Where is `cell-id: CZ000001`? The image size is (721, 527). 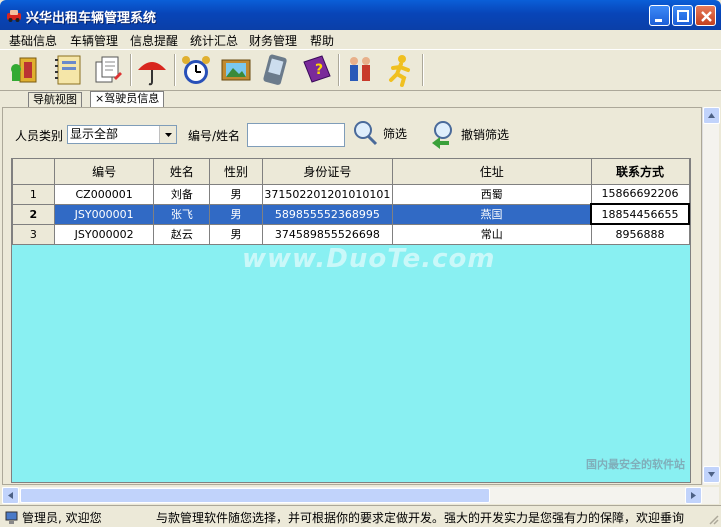 cell-id: CZ000001 is located at coordinates (104, 194).